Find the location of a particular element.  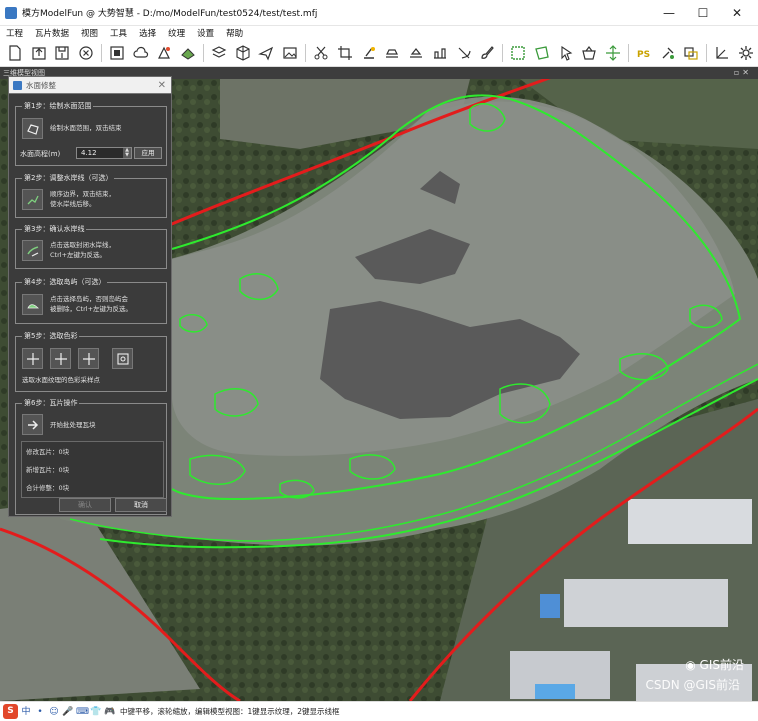

panel-title: 水面修整 is located at coordinates (41, 85).